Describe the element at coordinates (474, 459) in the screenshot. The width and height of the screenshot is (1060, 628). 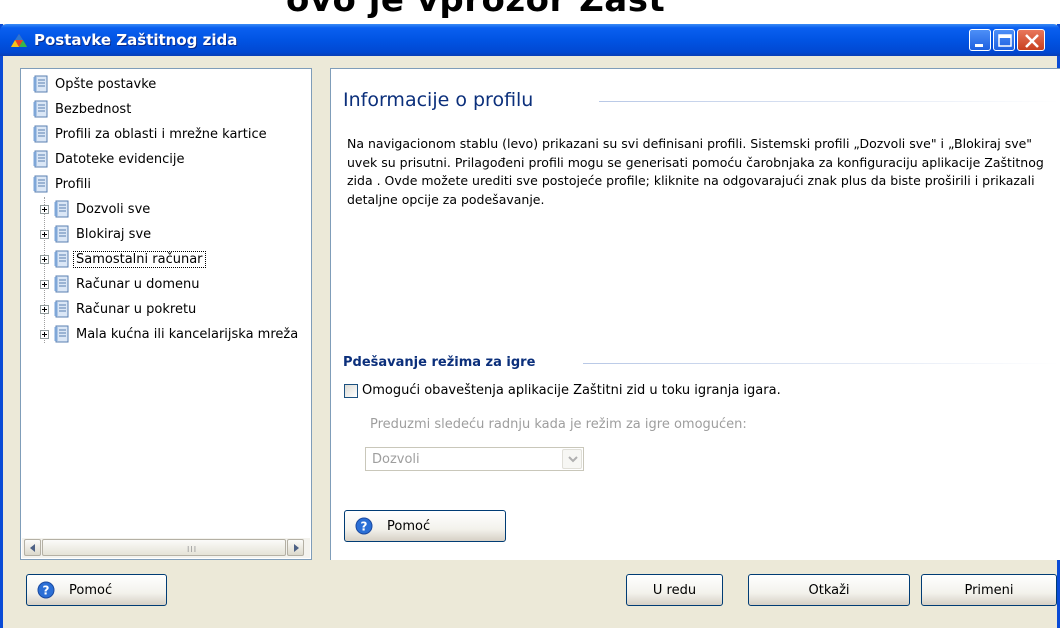
I see `game-mode-action-select: Dozvoli` at that location.